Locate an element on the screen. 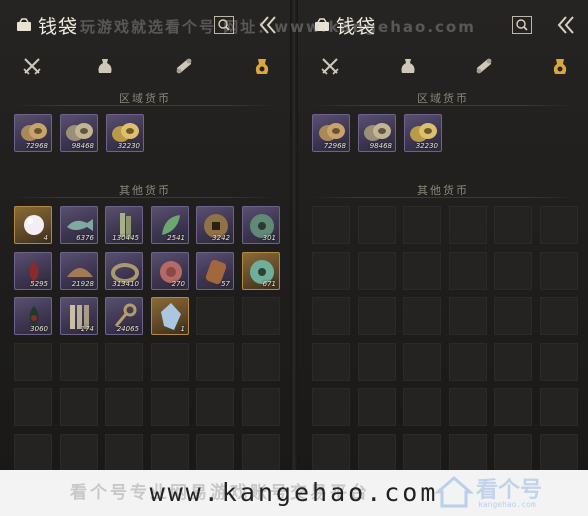 The height and width of the screenshot is (516, 588). item-quantity: 4 is located at coordinates (45, 238).